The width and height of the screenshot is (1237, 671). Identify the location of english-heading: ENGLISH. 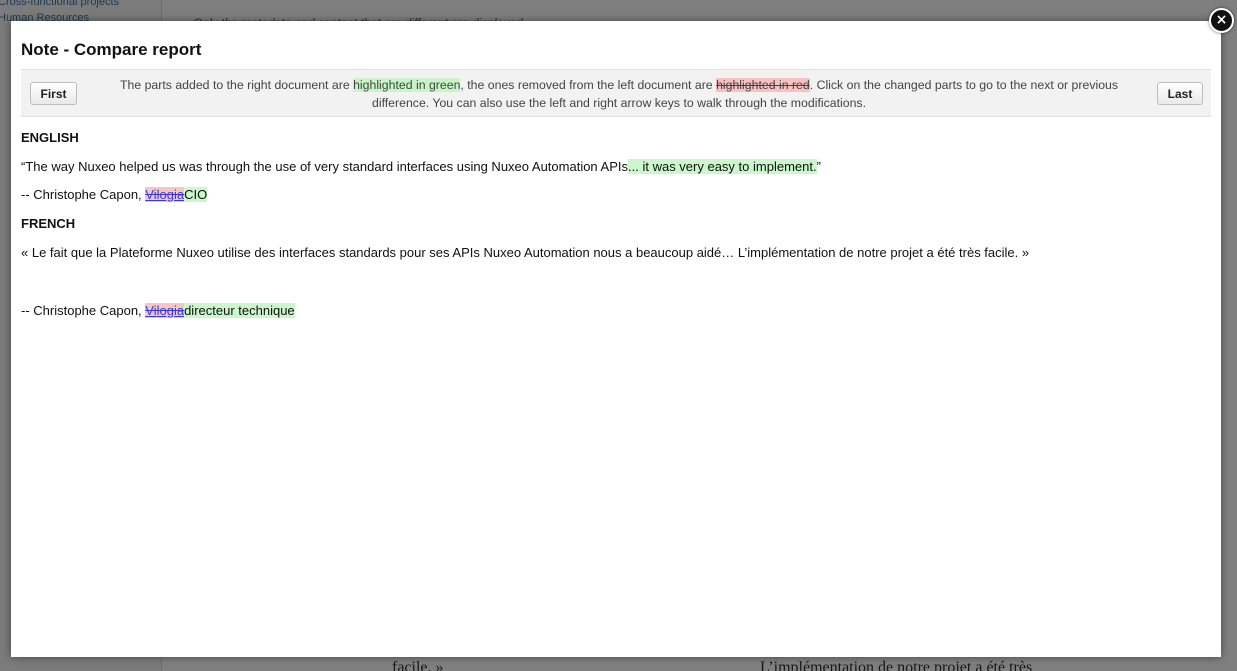
(50, 137).